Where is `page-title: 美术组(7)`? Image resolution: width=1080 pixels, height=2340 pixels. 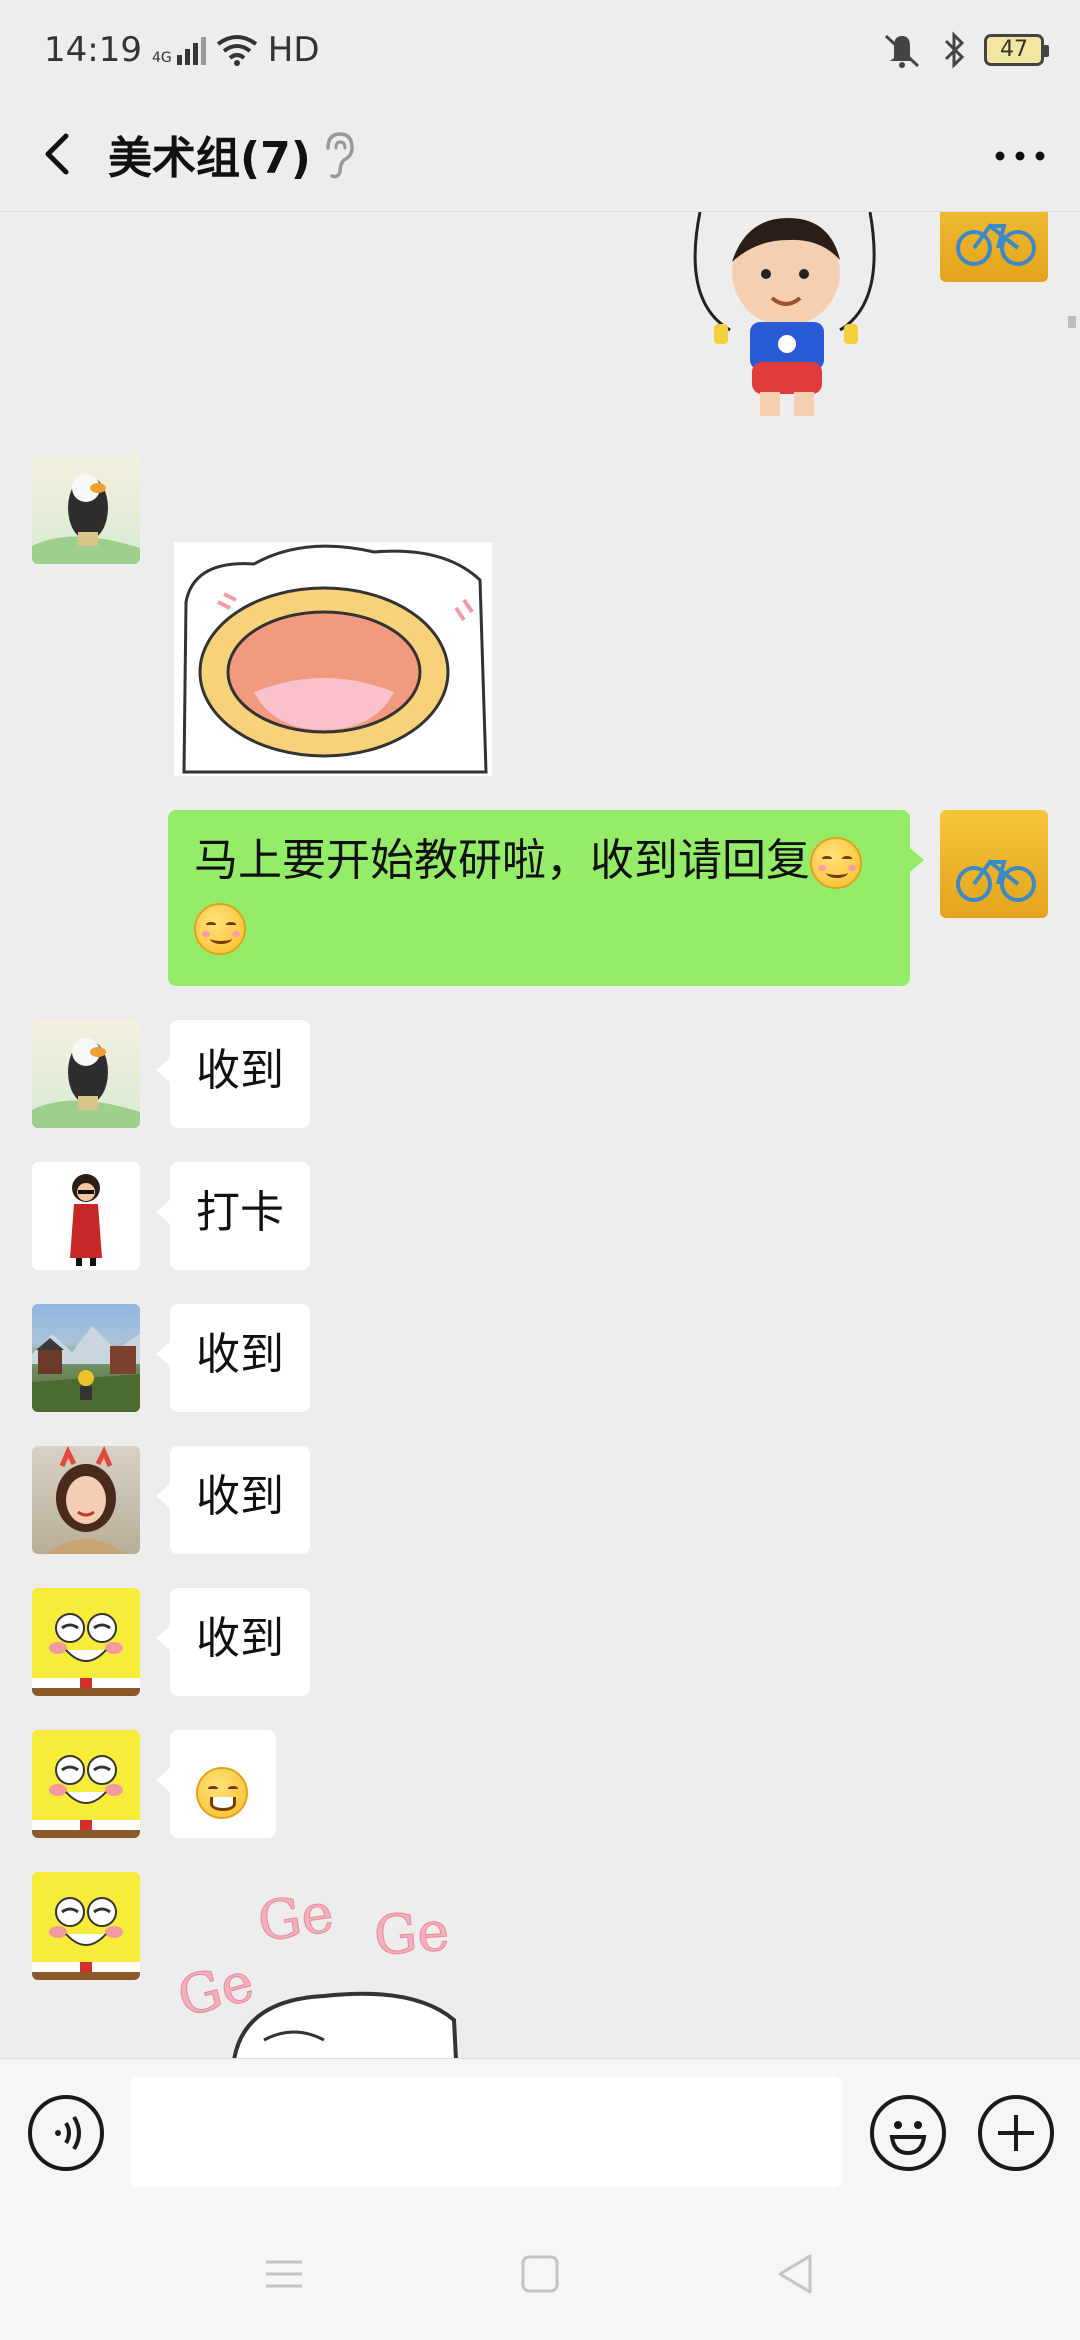
page-title: 美术组(7) is located at coordinates (209, 158).